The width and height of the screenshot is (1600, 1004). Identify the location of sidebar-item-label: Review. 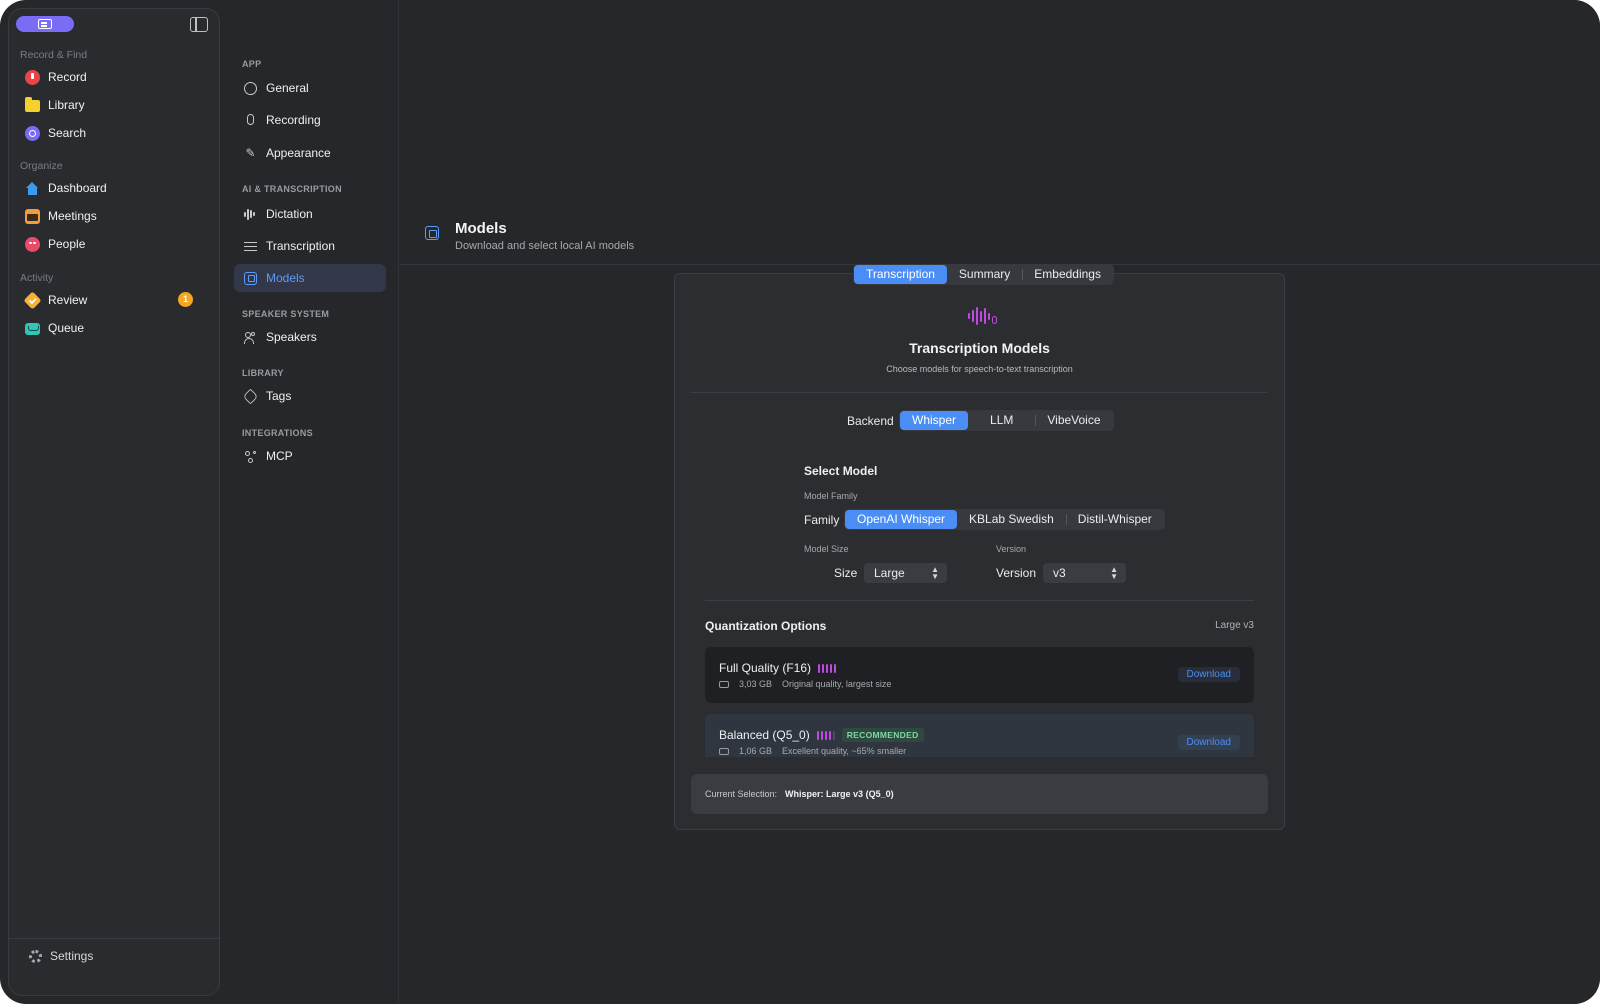
(68, 300).